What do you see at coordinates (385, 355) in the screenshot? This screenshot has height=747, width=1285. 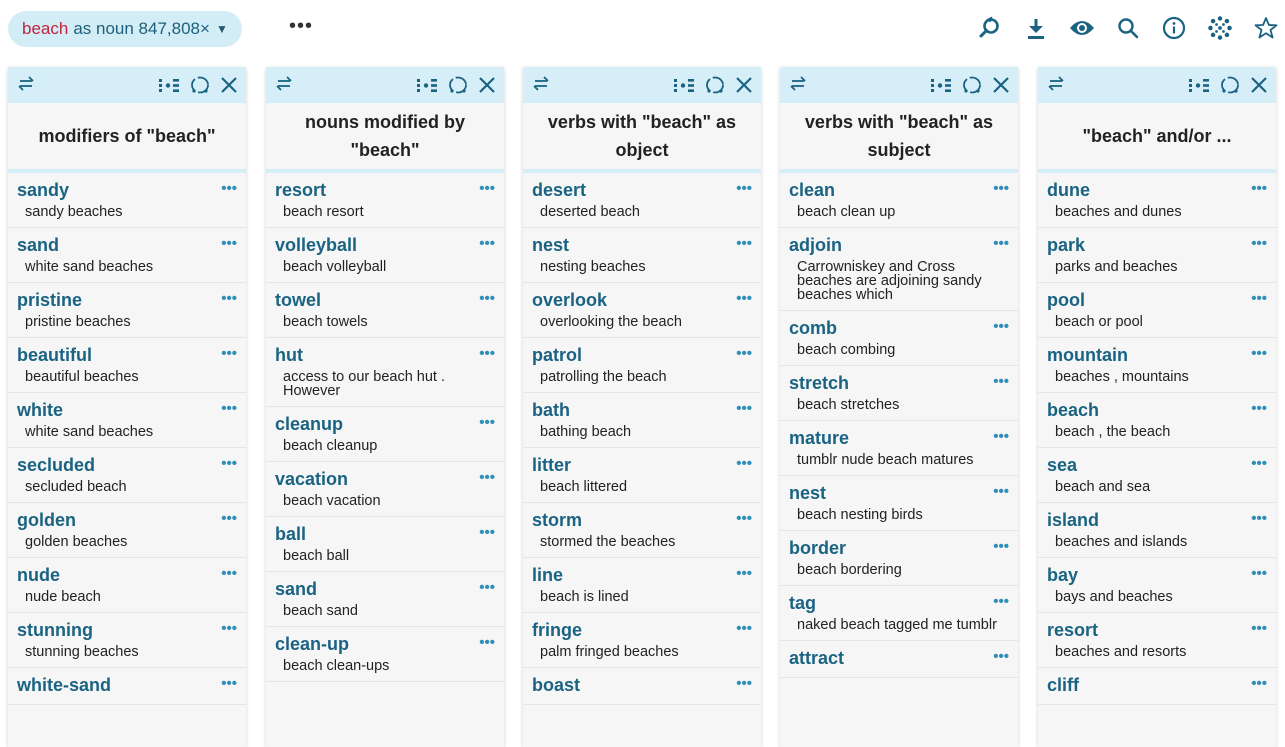 I see `collocate-word: hut` at bounding box center [385, 355].